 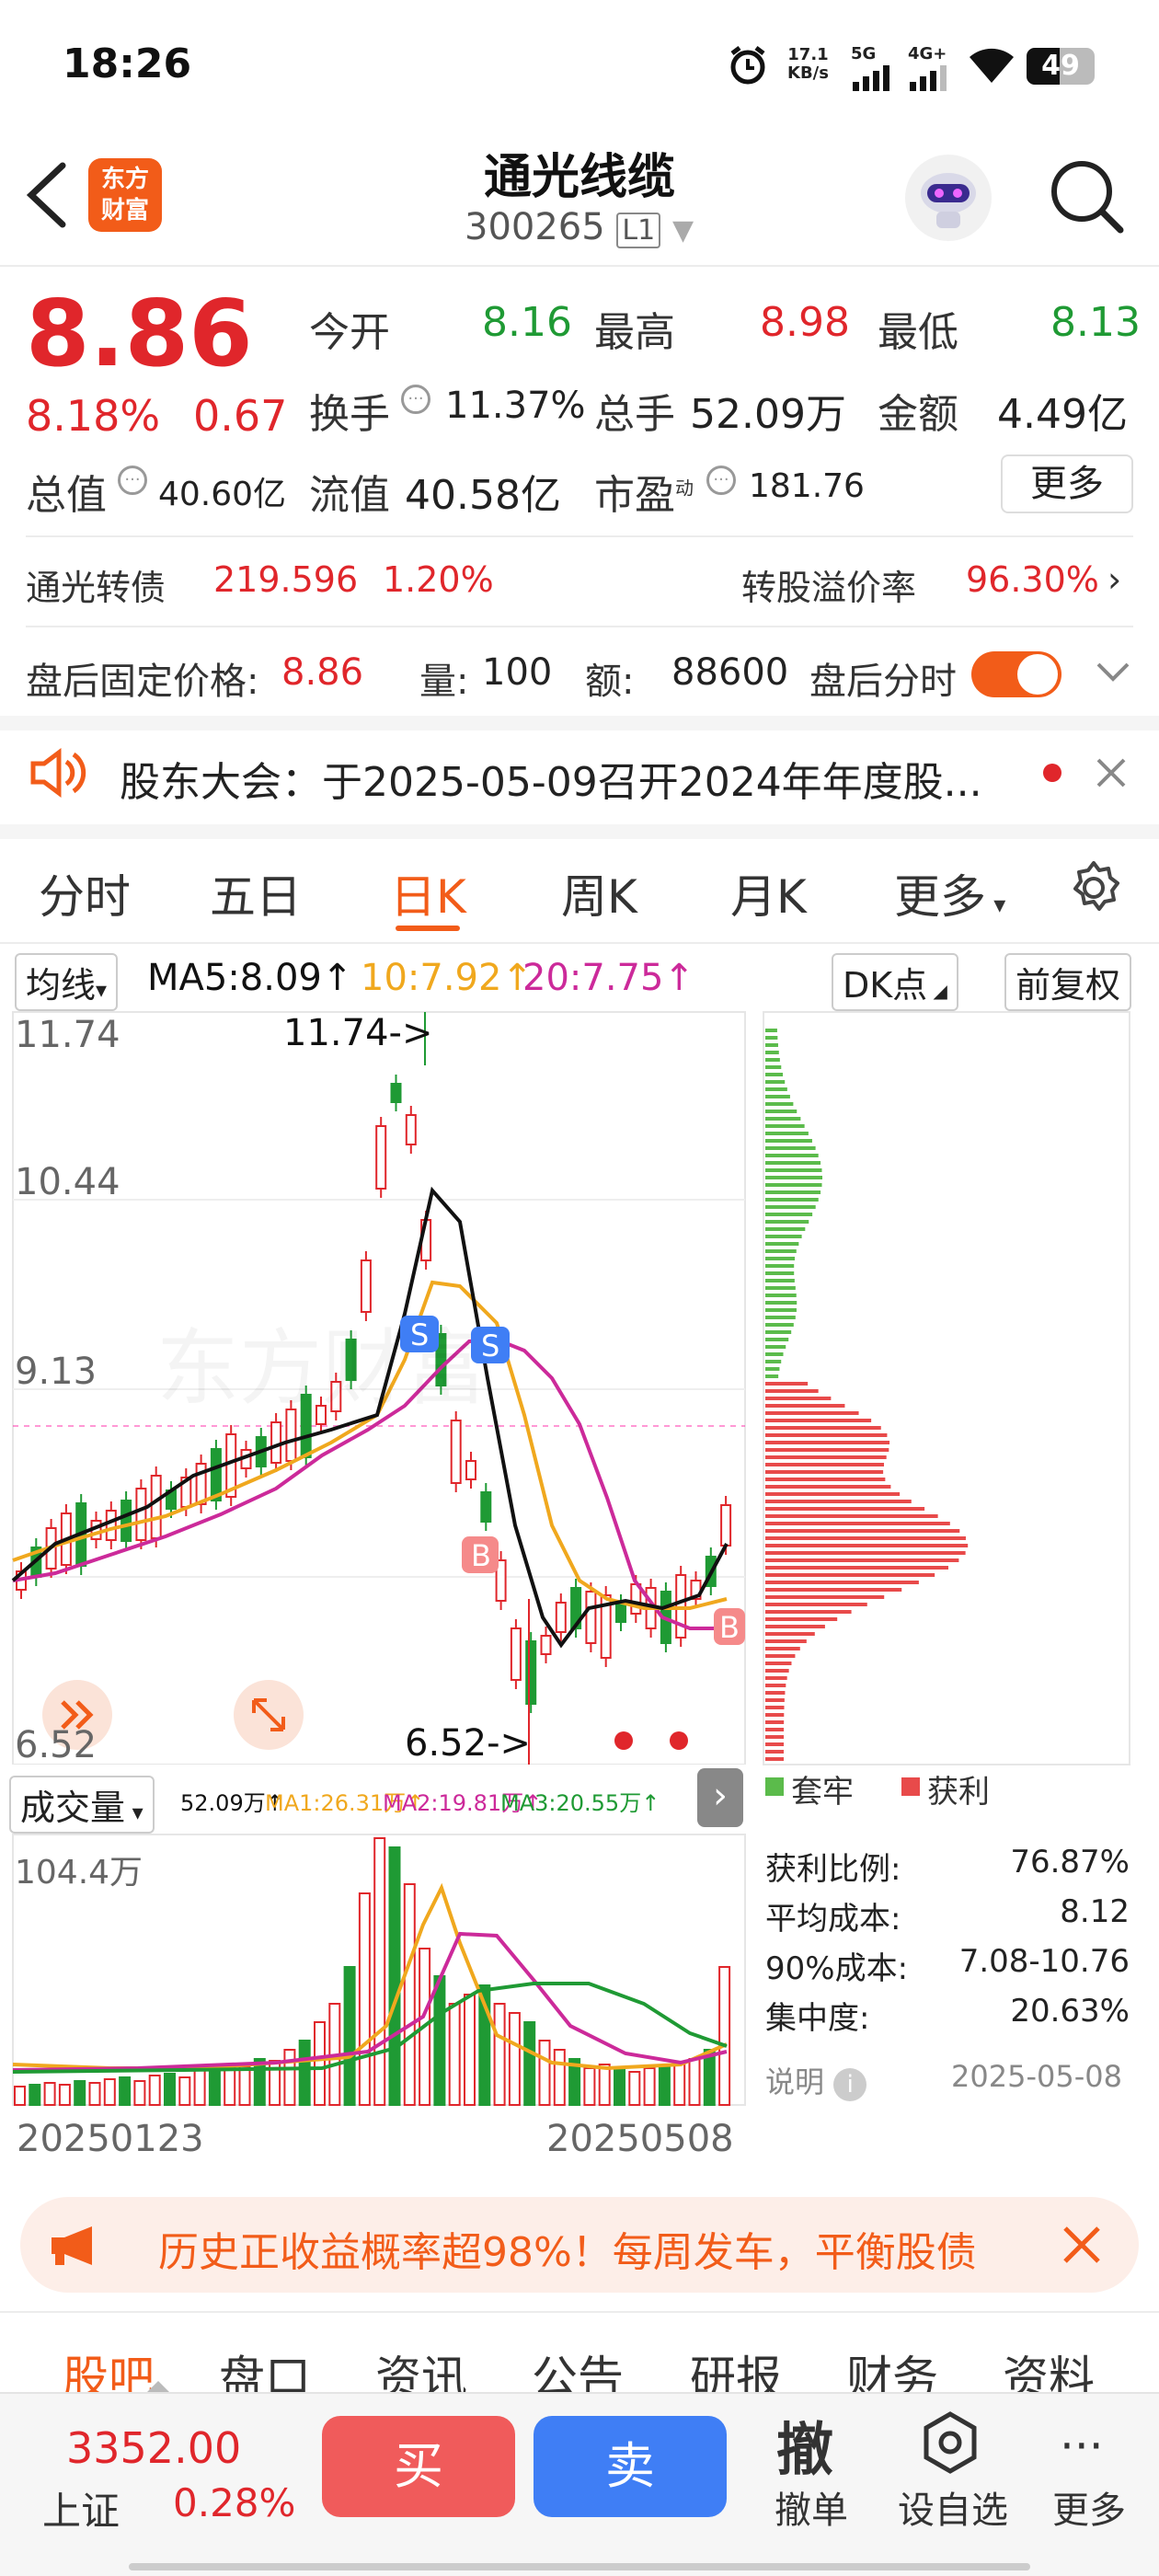 What do you see at coordinates (1036, 2076) in the screenshot?
I see `chip-date: 2025-05-08` at bounding box center [1036, 2076].